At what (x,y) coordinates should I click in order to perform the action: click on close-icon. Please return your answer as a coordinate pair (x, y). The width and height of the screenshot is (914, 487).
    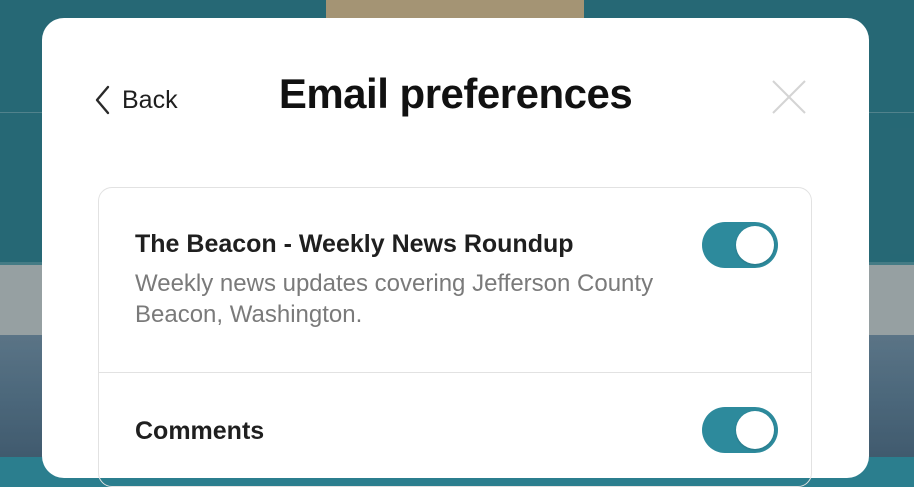
    Looking at the image, I should click on (789, 97).